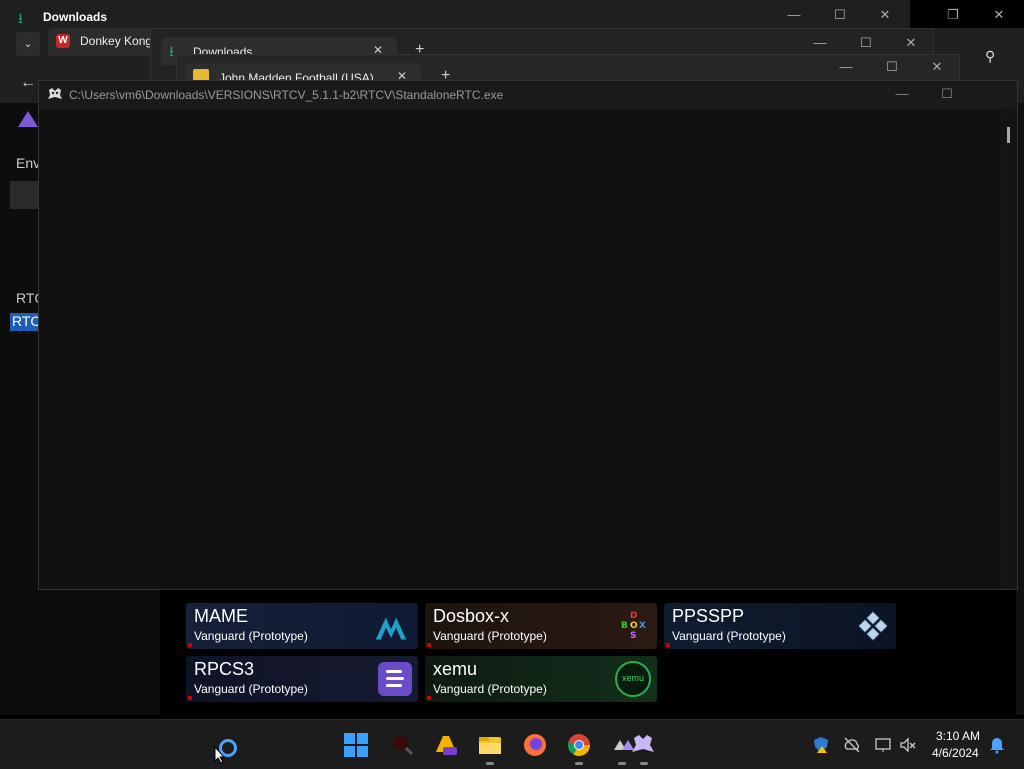  What do you see at coordinates (75, 17) in the screenshot?
I see `window-title: Downloads` at bounding box center [75, 17].